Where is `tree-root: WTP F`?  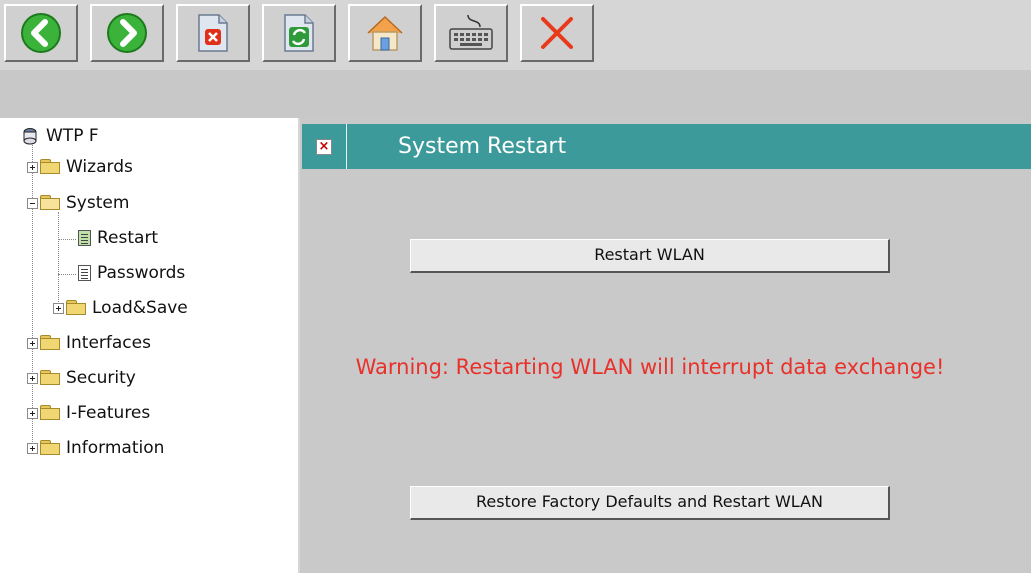
tree-root: WTP F is located at coordinates (60, 136).